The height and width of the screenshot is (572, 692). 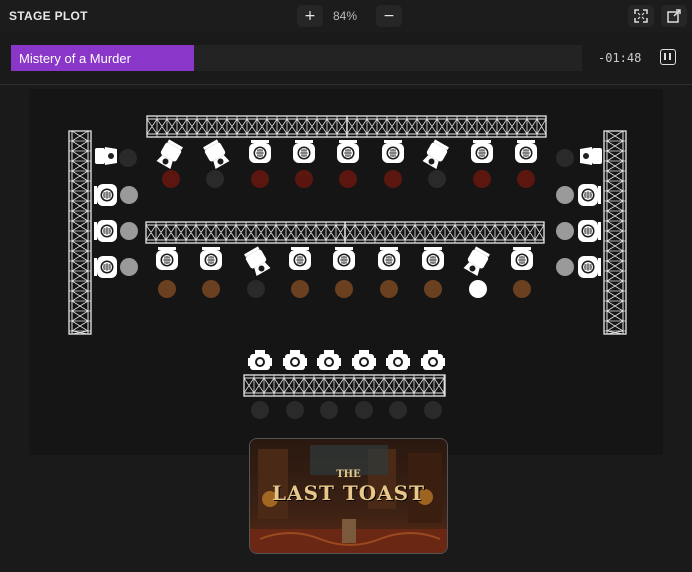 What do you see at coordinates (247, 126) in the screenshot?
I see `upper-truss-left` at bounding box center [247, 126].